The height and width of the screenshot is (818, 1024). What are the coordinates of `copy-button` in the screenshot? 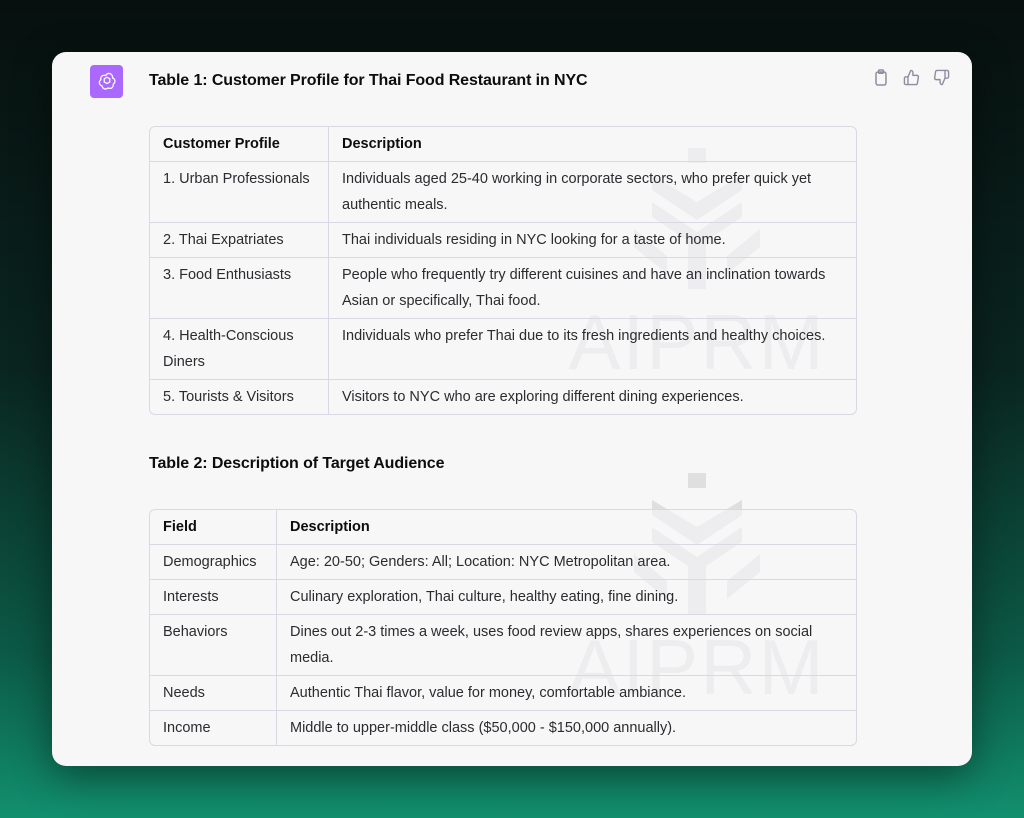 It's located at (881, 77).